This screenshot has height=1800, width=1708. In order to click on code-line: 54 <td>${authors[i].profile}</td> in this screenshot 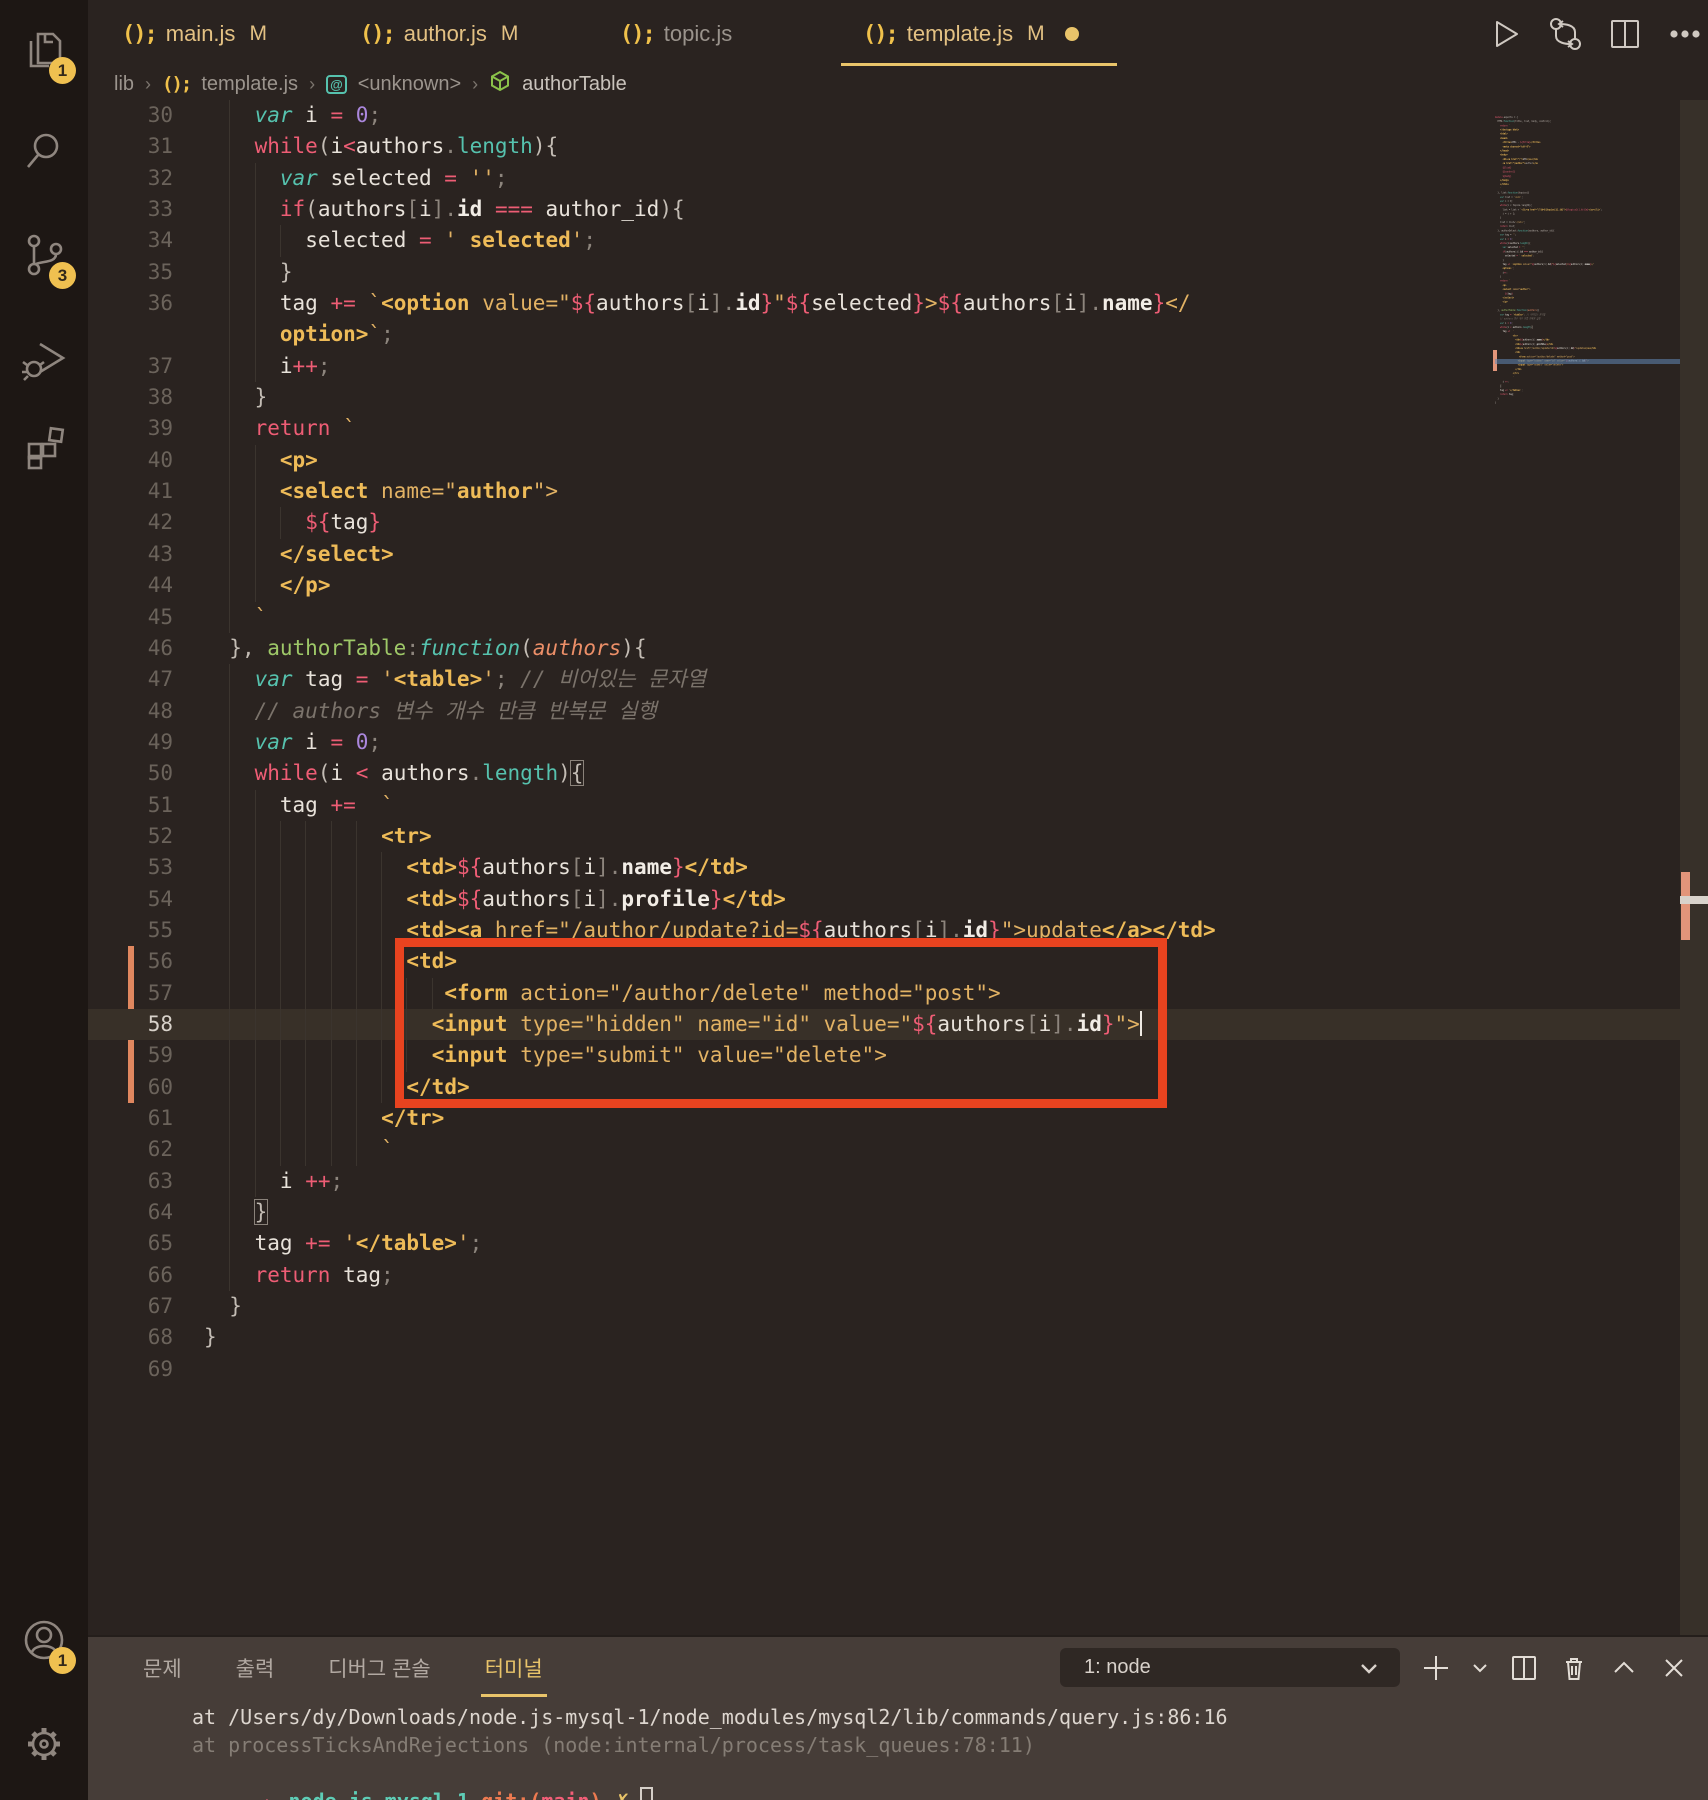, I will do `click(884, 899)`.